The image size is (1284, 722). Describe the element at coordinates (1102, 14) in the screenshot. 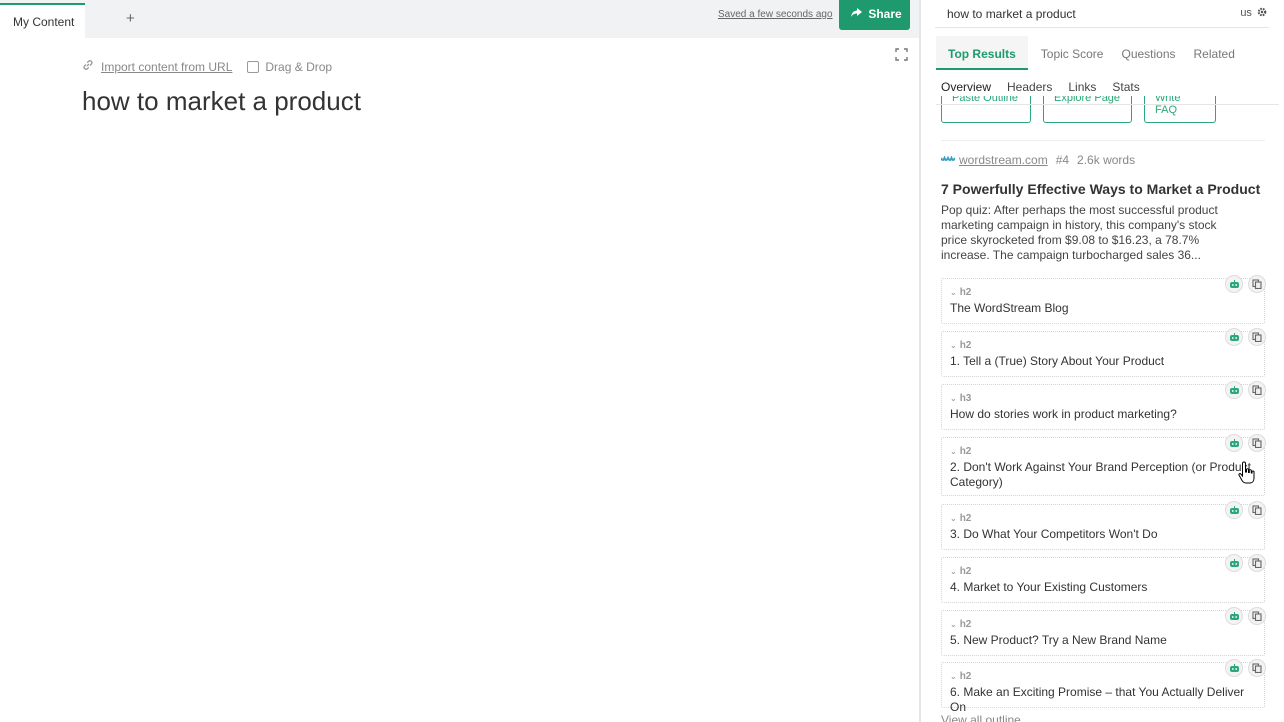

I see `keyword-search-input: how to market a product us` at that location.